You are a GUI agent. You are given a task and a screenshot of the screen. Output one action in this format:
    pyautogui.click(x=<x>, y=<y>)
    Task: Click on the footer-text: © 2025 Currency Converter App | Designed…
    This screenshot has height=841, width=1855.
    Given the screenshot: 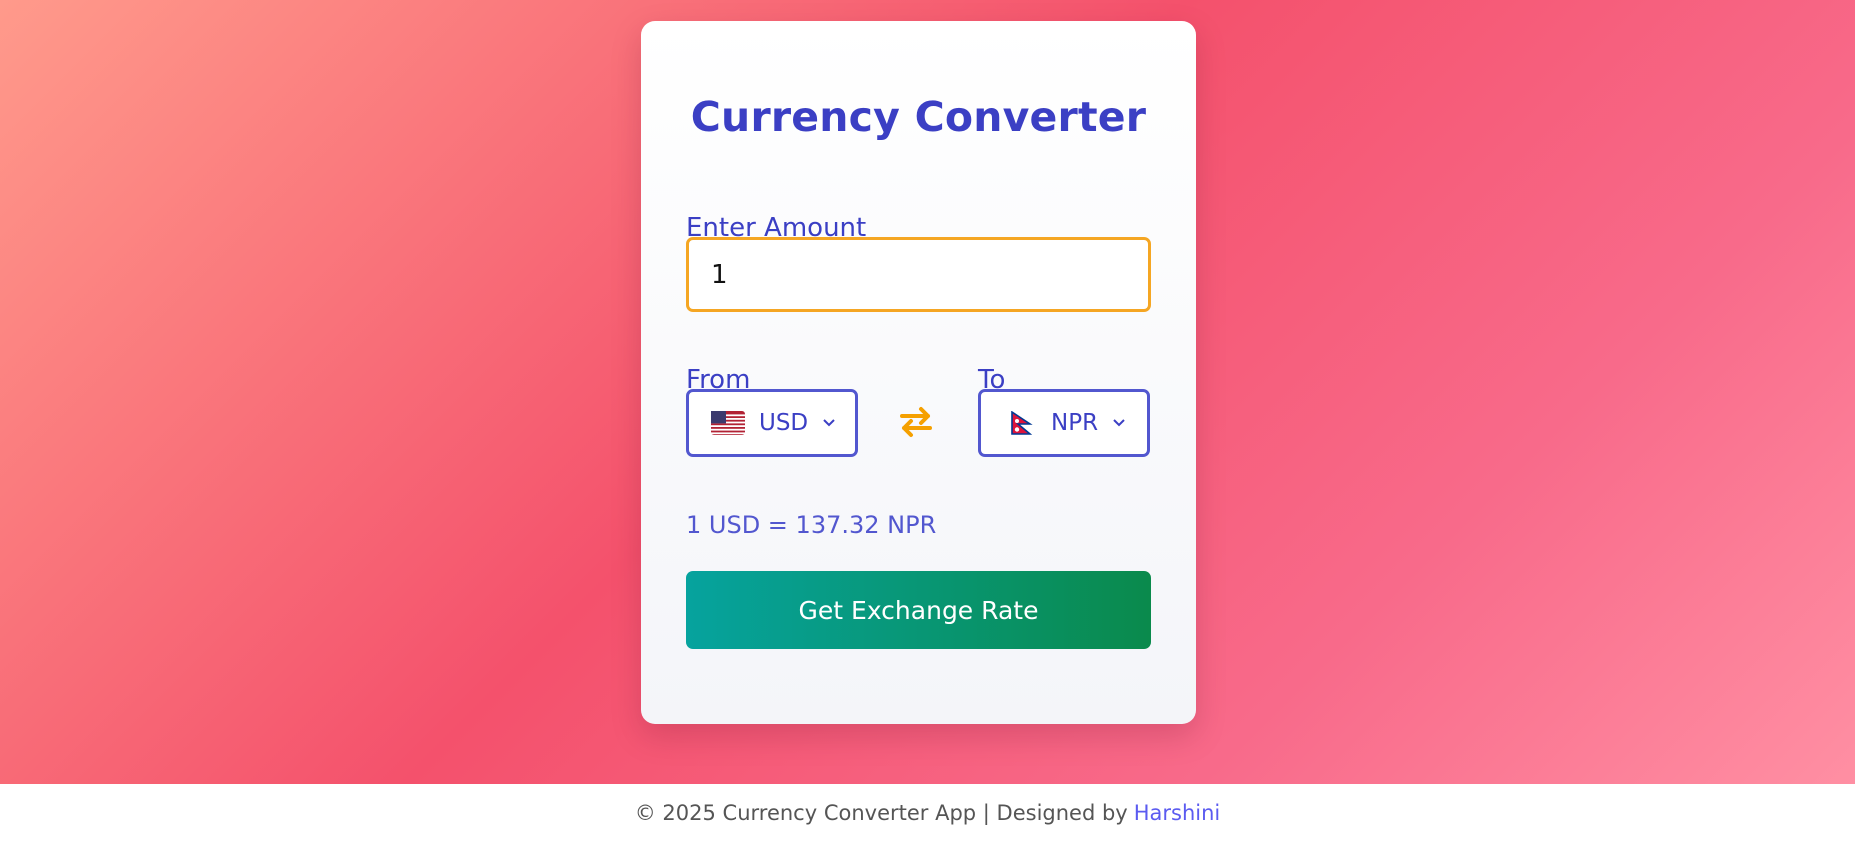 What is the action you would take?
    pyautogui.click(x=881, y=812)
    